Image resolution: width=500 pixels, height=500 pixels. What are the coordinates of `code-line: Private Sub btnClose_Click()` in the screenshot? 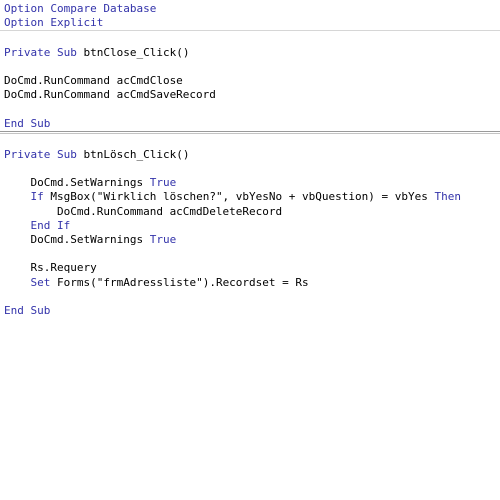 It's located at (250, 53).